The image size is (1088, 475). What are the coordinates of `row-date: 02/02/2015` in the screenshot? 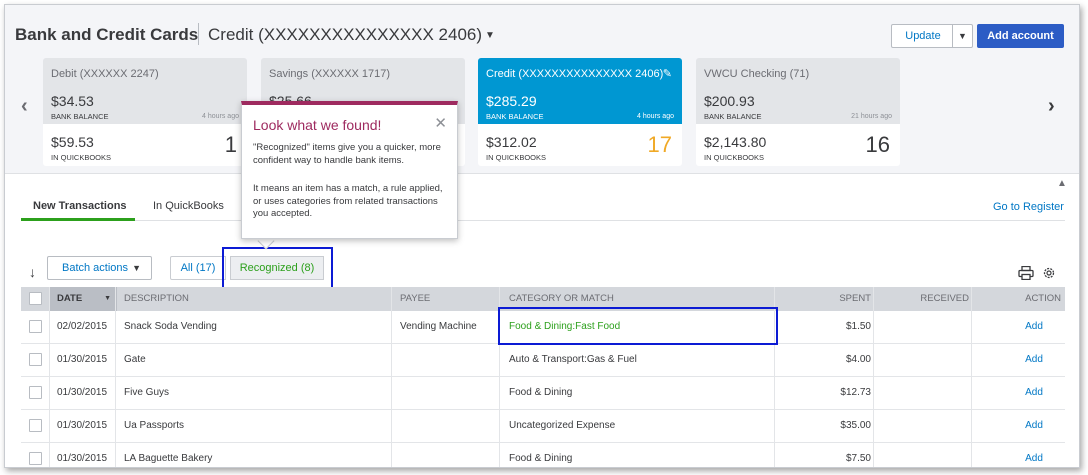 It's located at (82, 326).